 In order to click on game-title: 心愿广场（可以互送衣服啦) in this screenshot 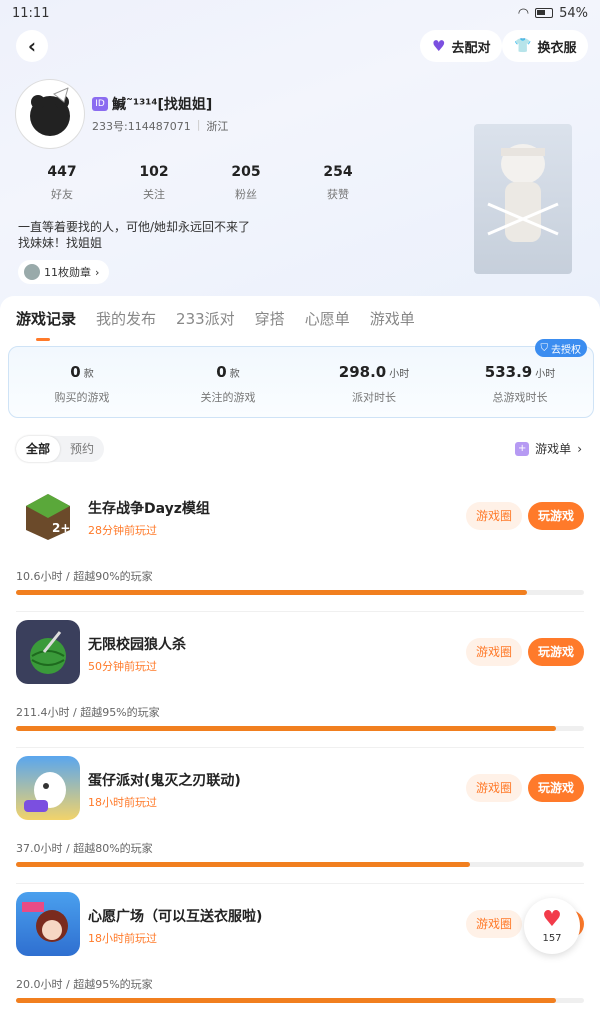, I will do `click(175, 917)`.